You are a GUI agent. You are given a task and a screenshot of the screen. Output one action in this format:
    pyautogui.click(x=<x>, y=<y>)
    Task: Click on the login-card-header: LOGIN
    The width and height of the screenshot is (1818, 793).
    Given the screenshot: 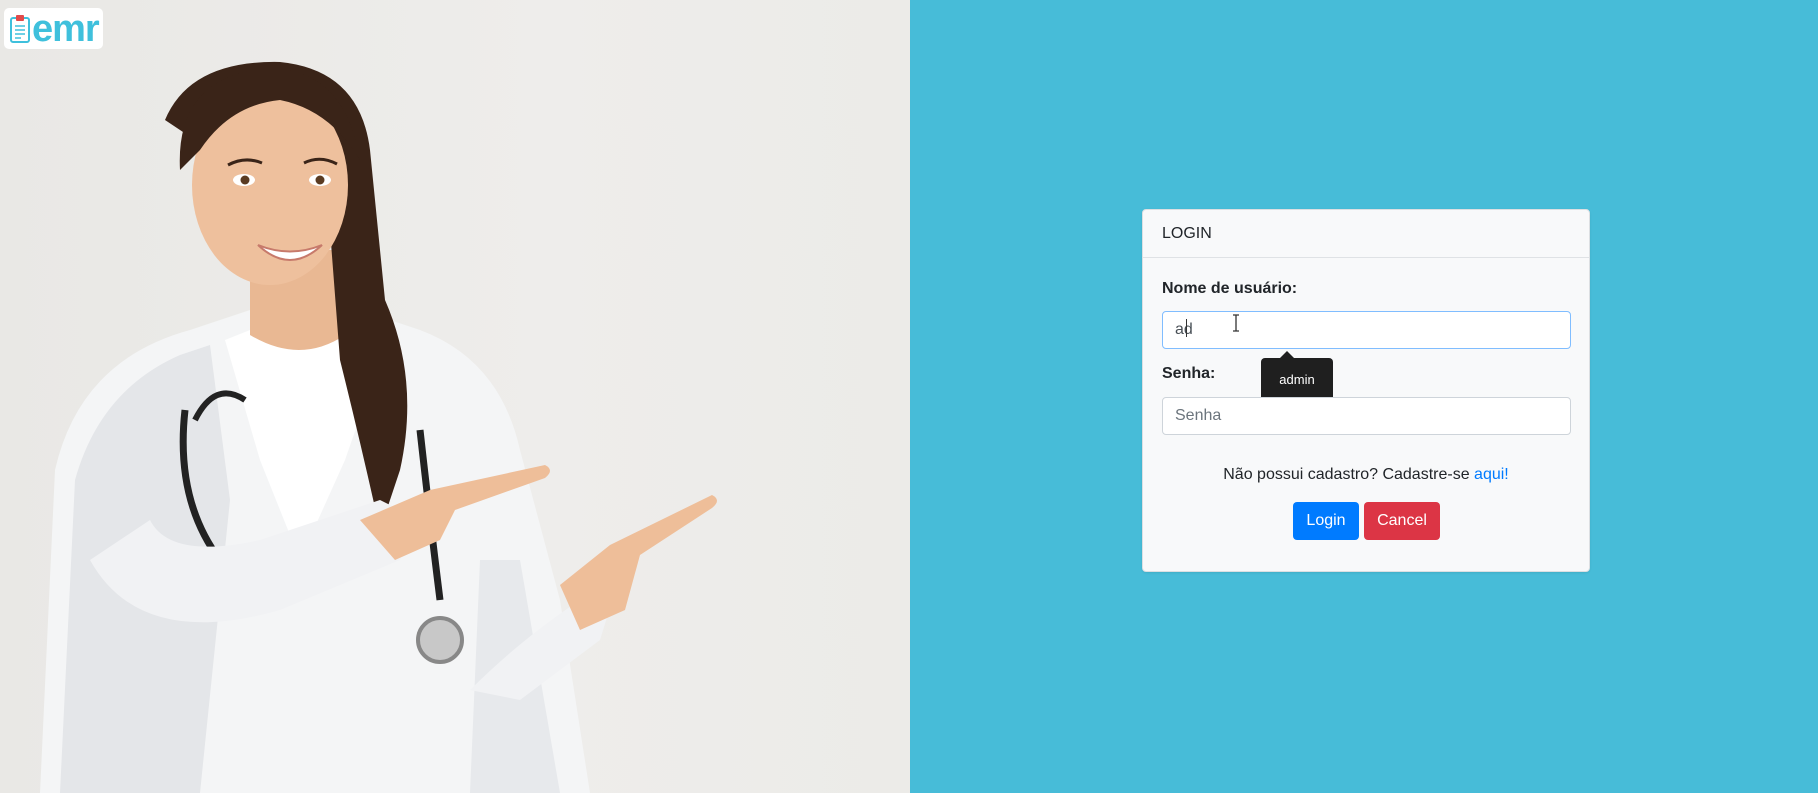 What is the action you would take?
    pyautogui.click(x=1366, y=234)
    